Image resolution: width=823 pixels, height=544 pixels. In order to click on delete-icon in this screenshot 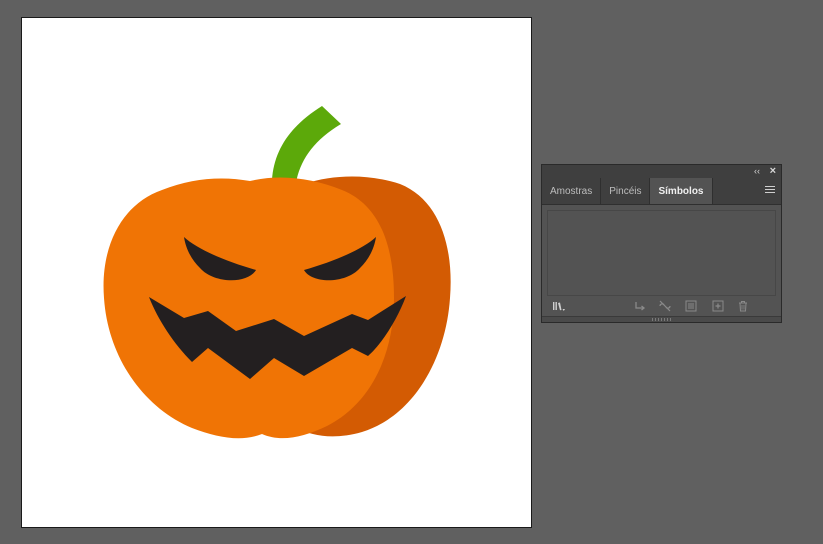, I will do `click(743, 306)`.